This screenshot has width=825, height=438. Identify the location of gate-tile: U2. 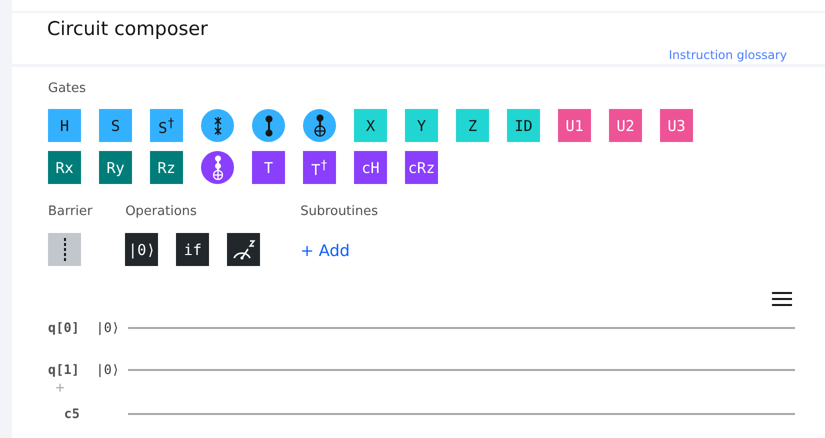
(625, 125).